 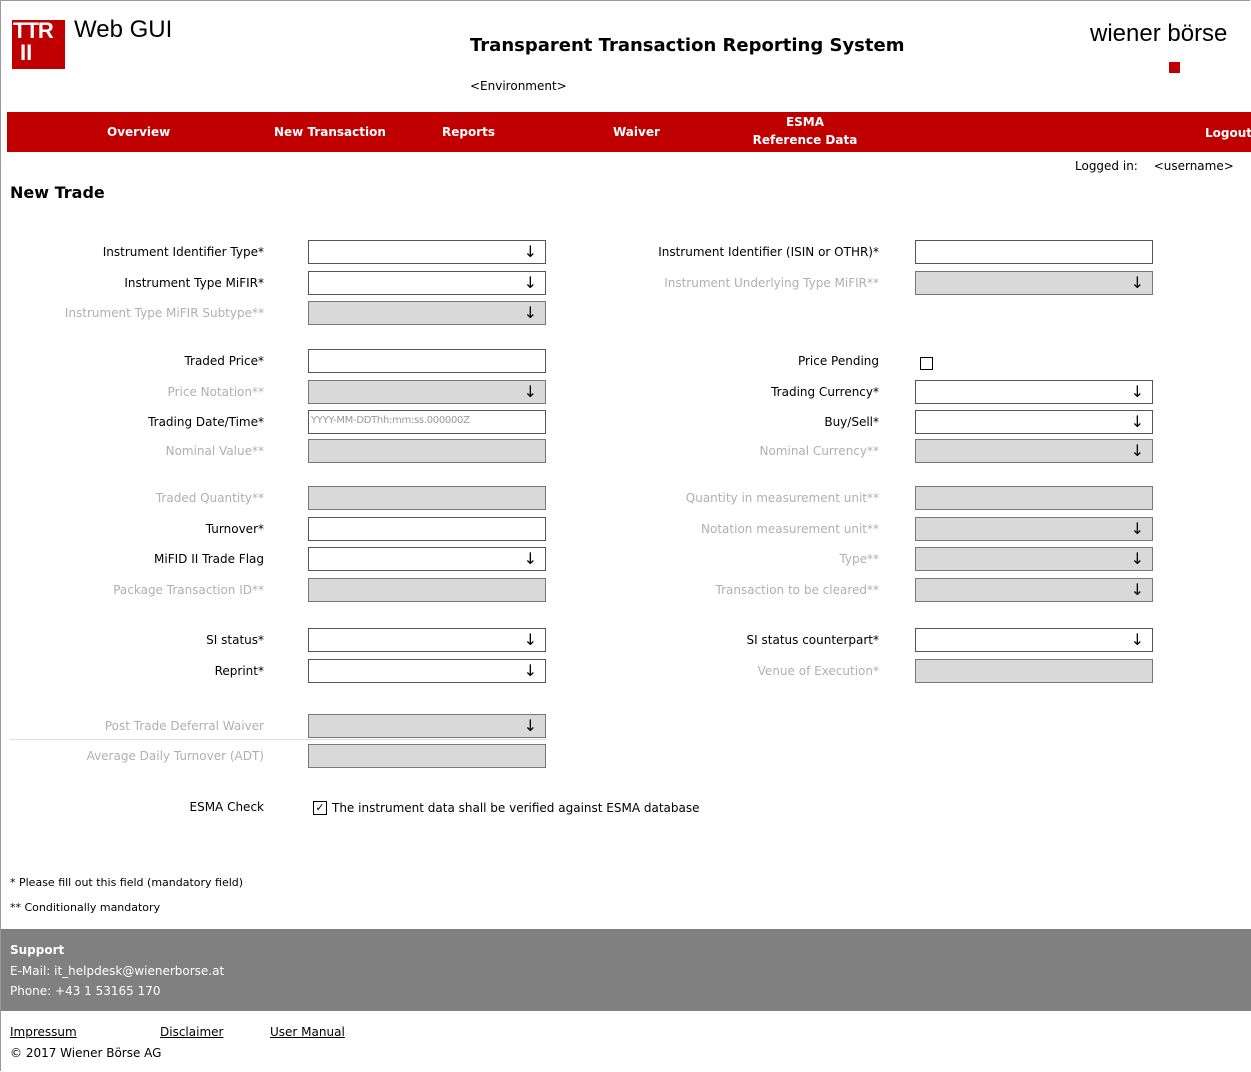 What do you see at coordinates (188, 590) in the screenshot?
I see `label-package-transaction-id: Package Transaction ID**` at bounding box center [188, 590].